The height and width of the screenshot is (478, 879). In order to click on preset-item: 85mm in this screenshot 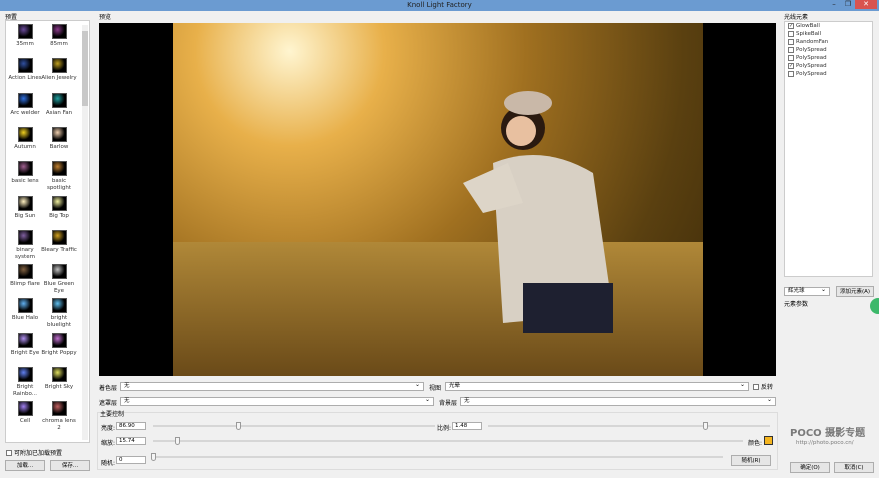, I will do `click(59, 36)`.